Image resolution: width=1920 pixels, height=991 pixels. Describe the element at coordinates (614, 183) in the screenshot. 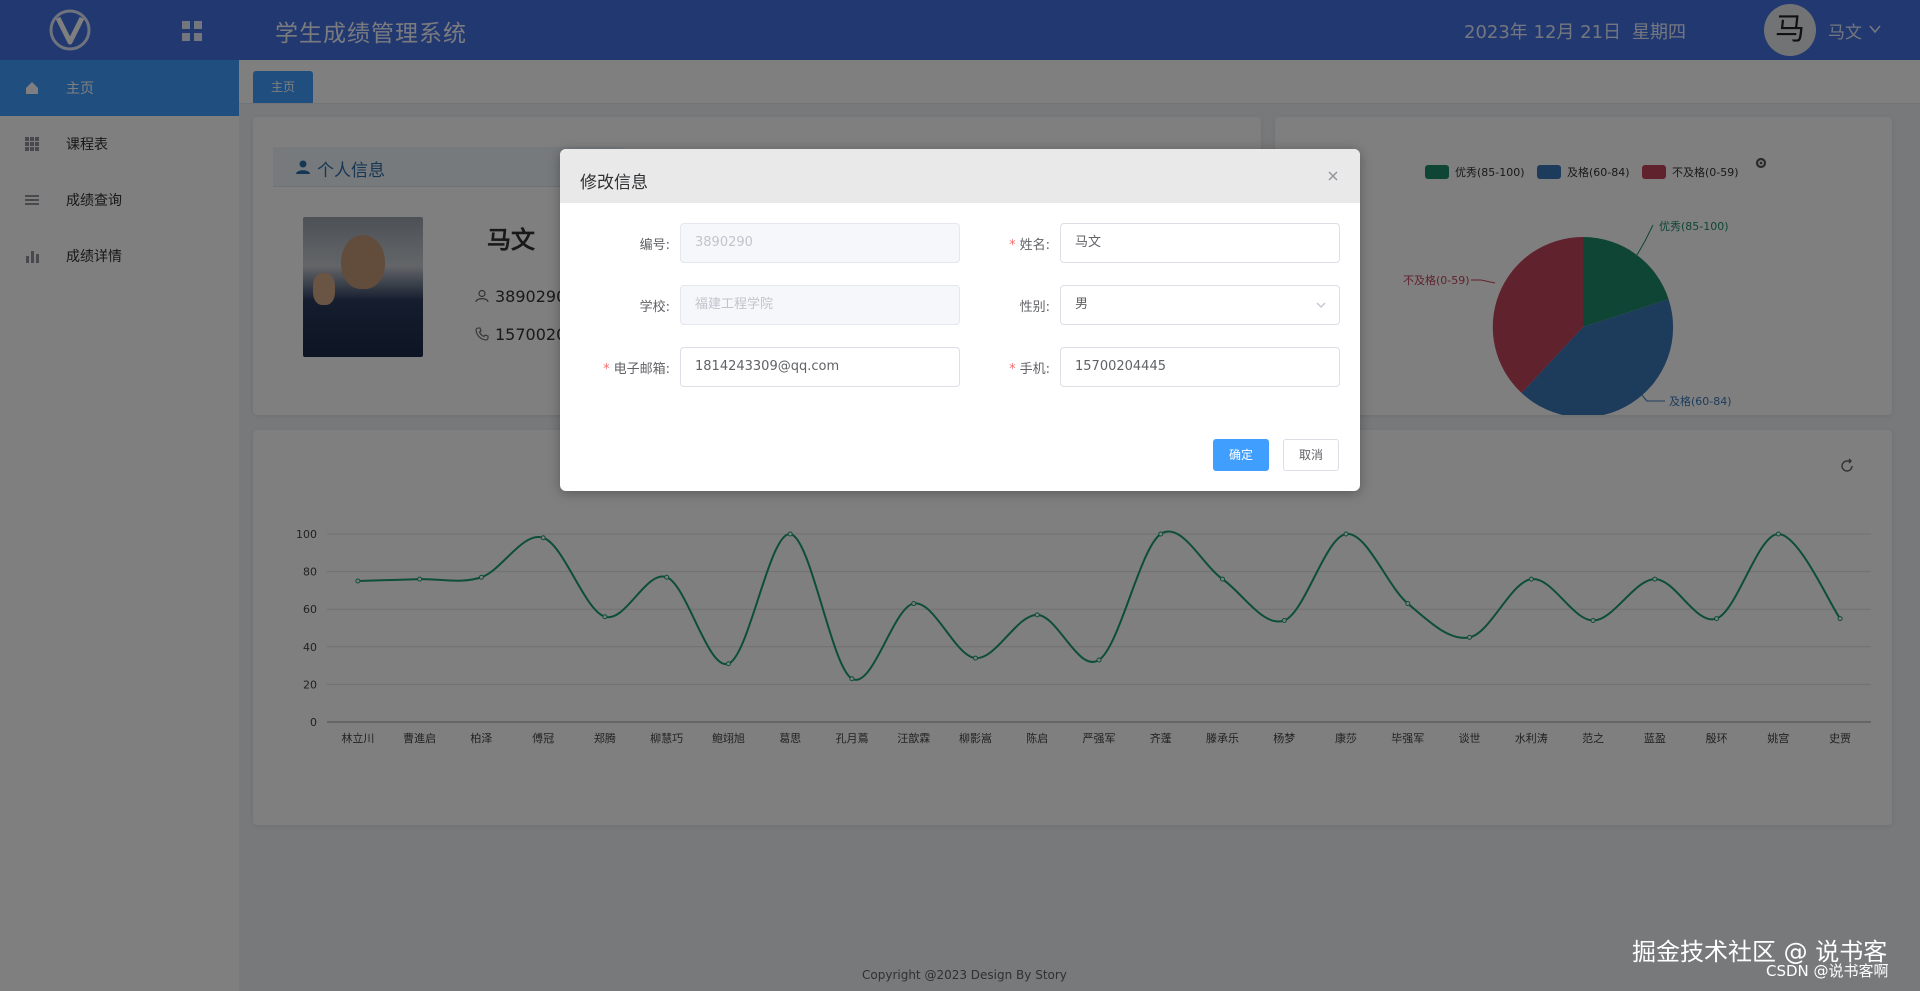

I see `dialog-title: 修改信息` at that location.